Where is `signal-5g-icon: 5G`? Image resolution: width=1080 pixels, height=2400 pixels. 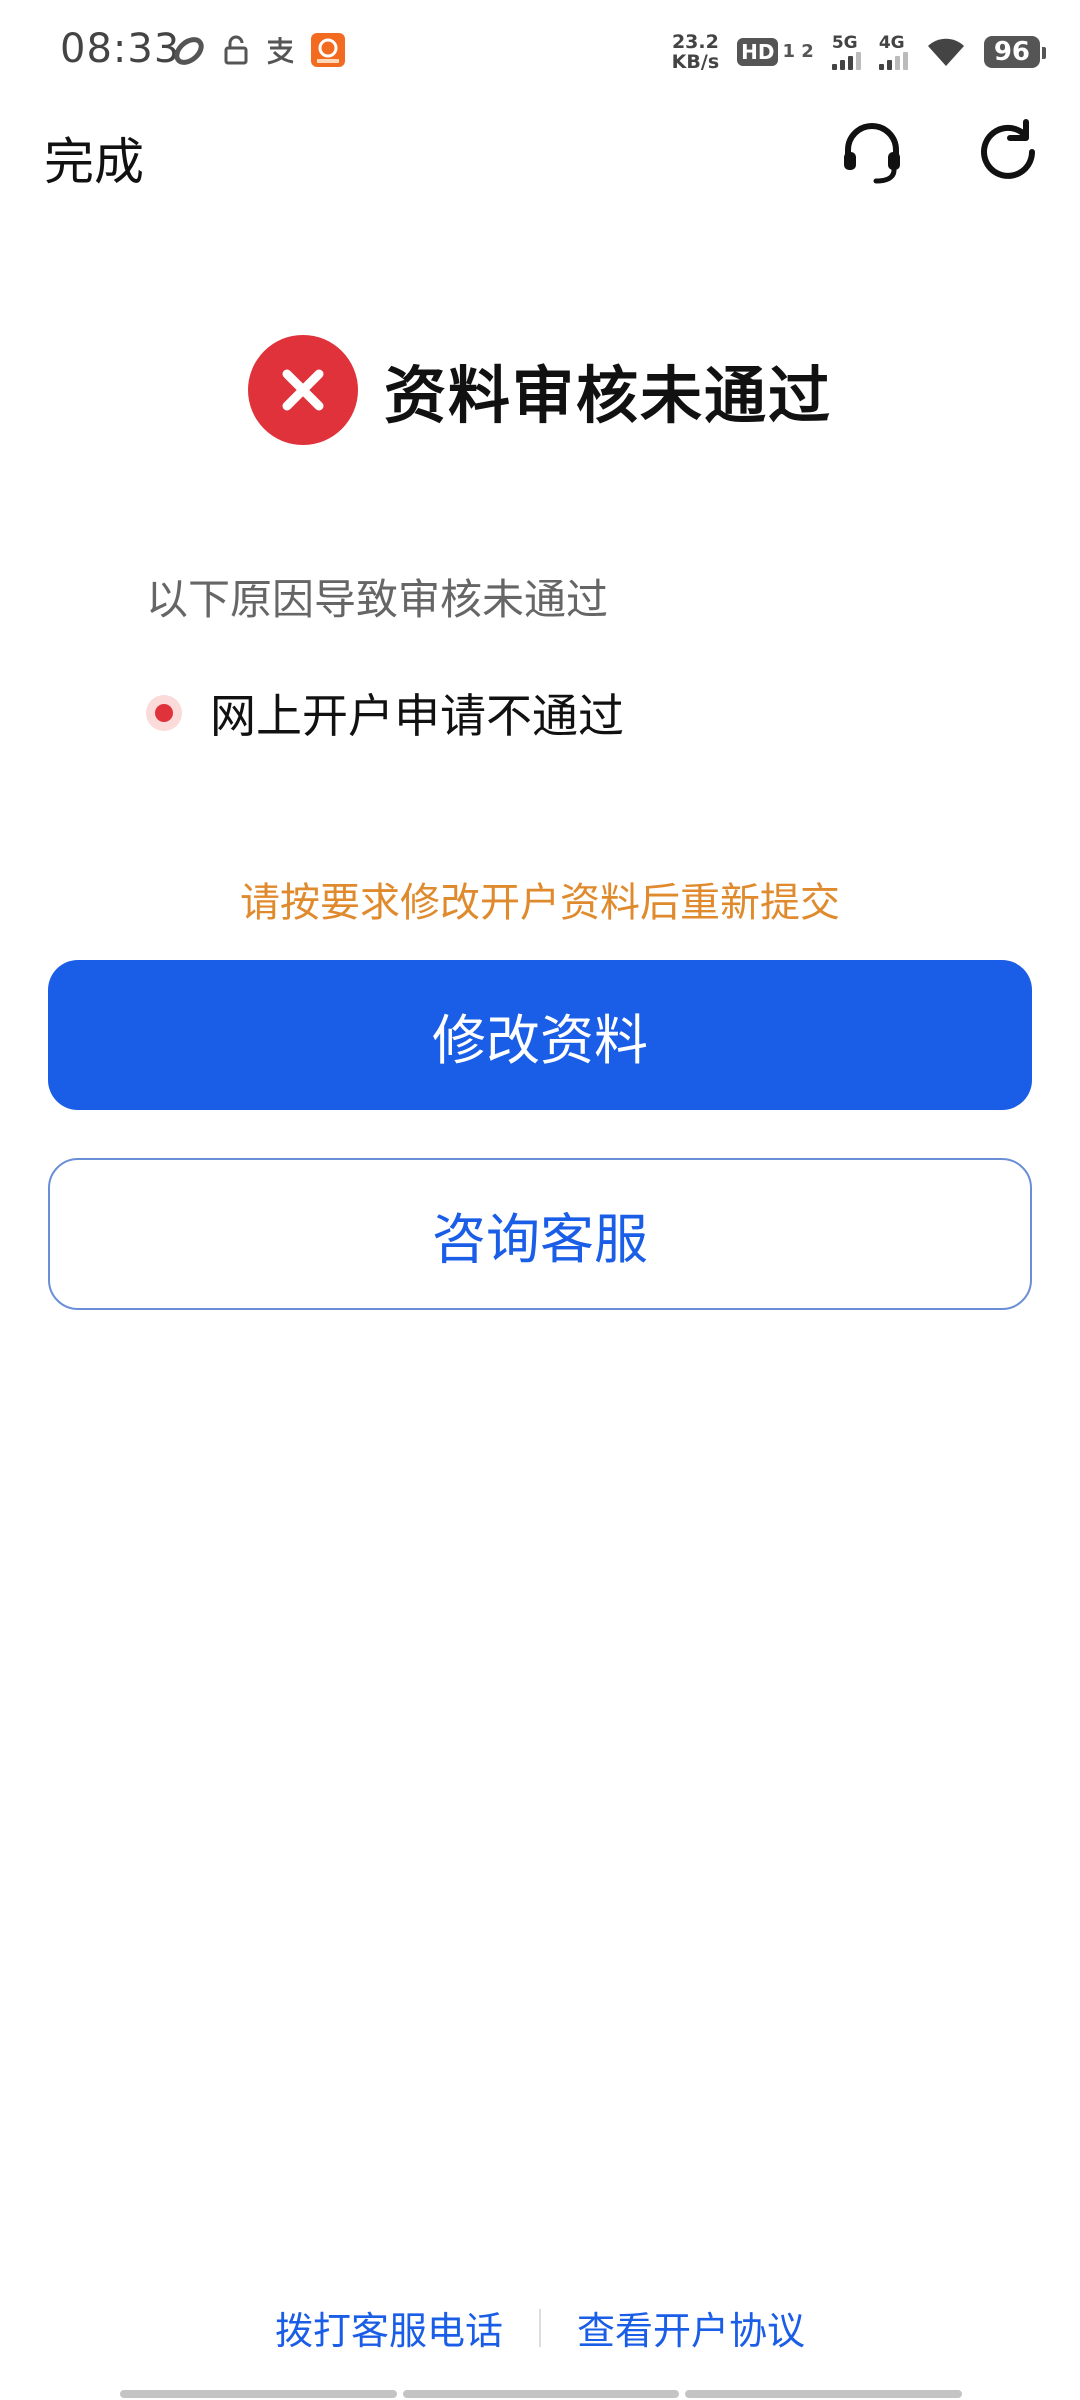
signal-5g-icon: 5G is located at coordinates (846, 51).